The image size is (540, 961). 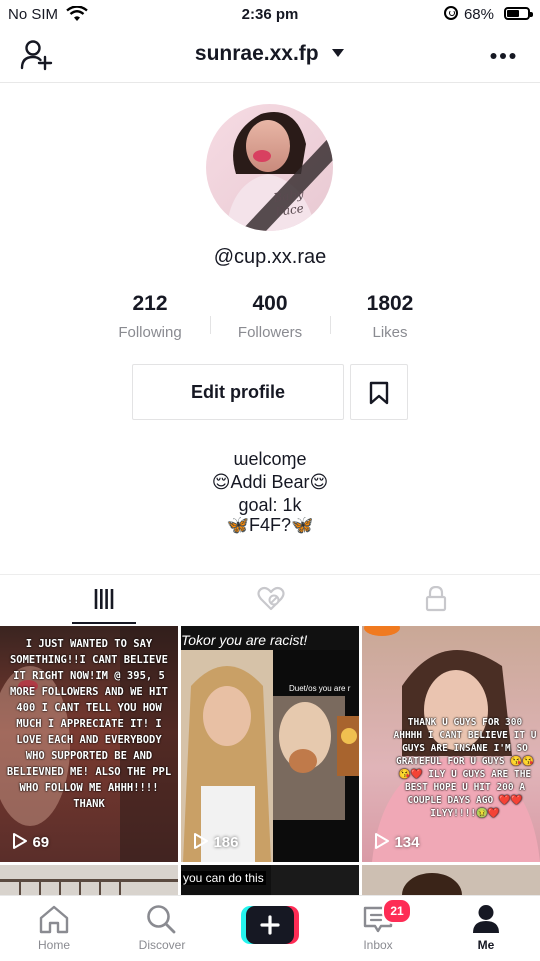 What do you see at coordinates (486, 919) in the screenshot?
I see `profile-icon` at bounding box center [486, 919].